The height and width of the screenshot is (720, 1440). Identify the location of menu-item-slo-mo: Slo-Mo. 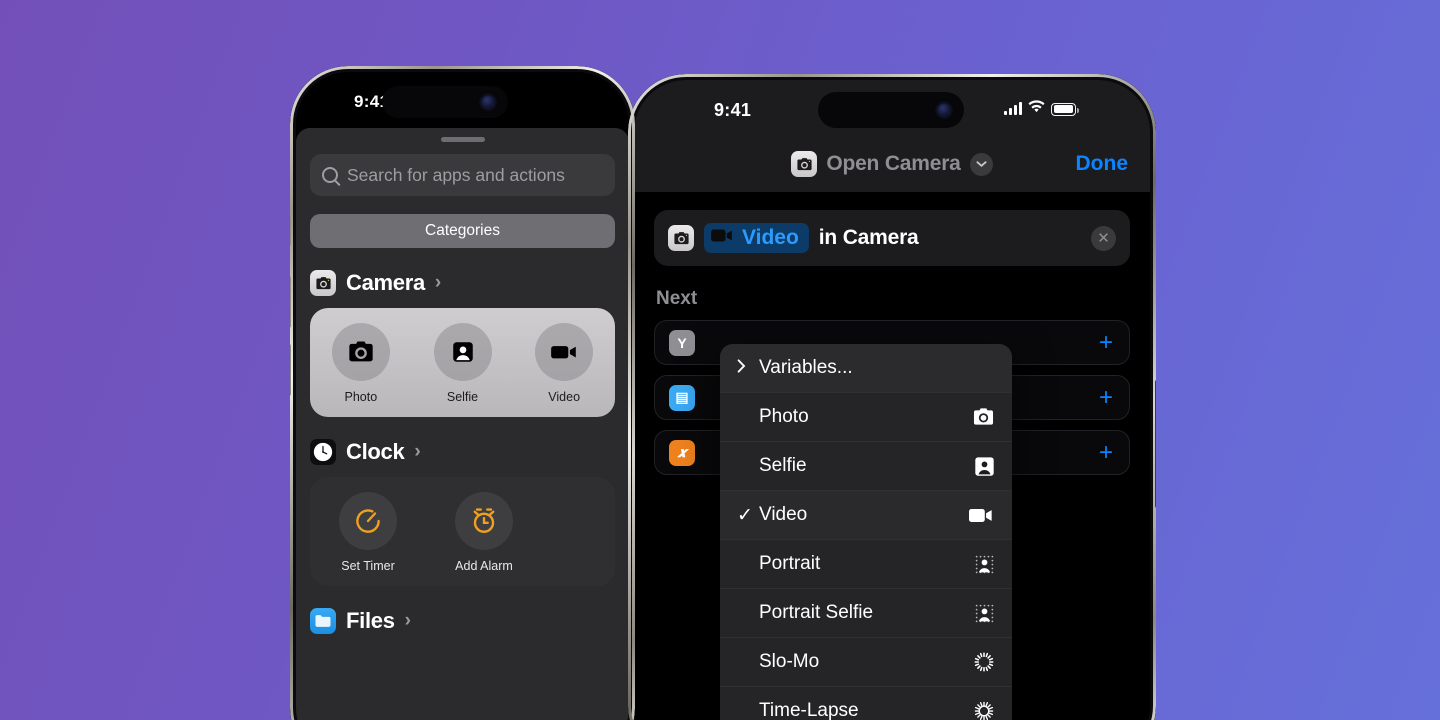
(866, 662).